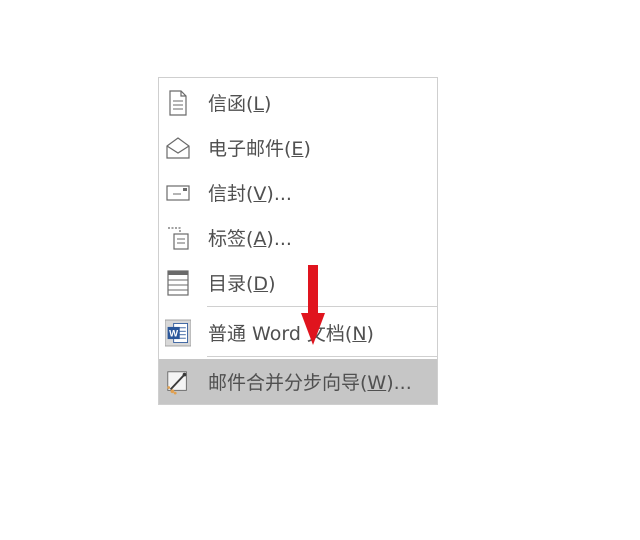  Describe the element at coordinates (178, 102) in the screenshot. I see `letter-icon` at that location.